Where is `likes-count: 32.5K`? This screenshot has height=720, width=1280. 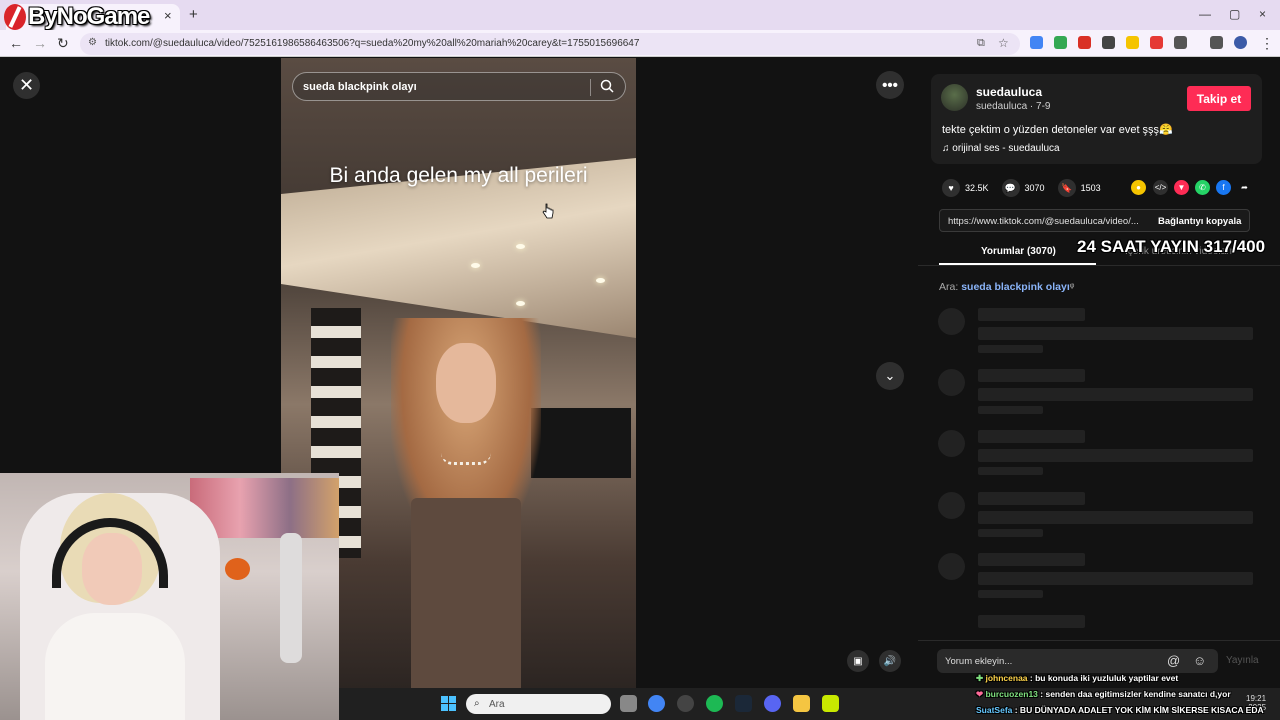 likes-count: 32.5K is located at coordinates (977, 188).